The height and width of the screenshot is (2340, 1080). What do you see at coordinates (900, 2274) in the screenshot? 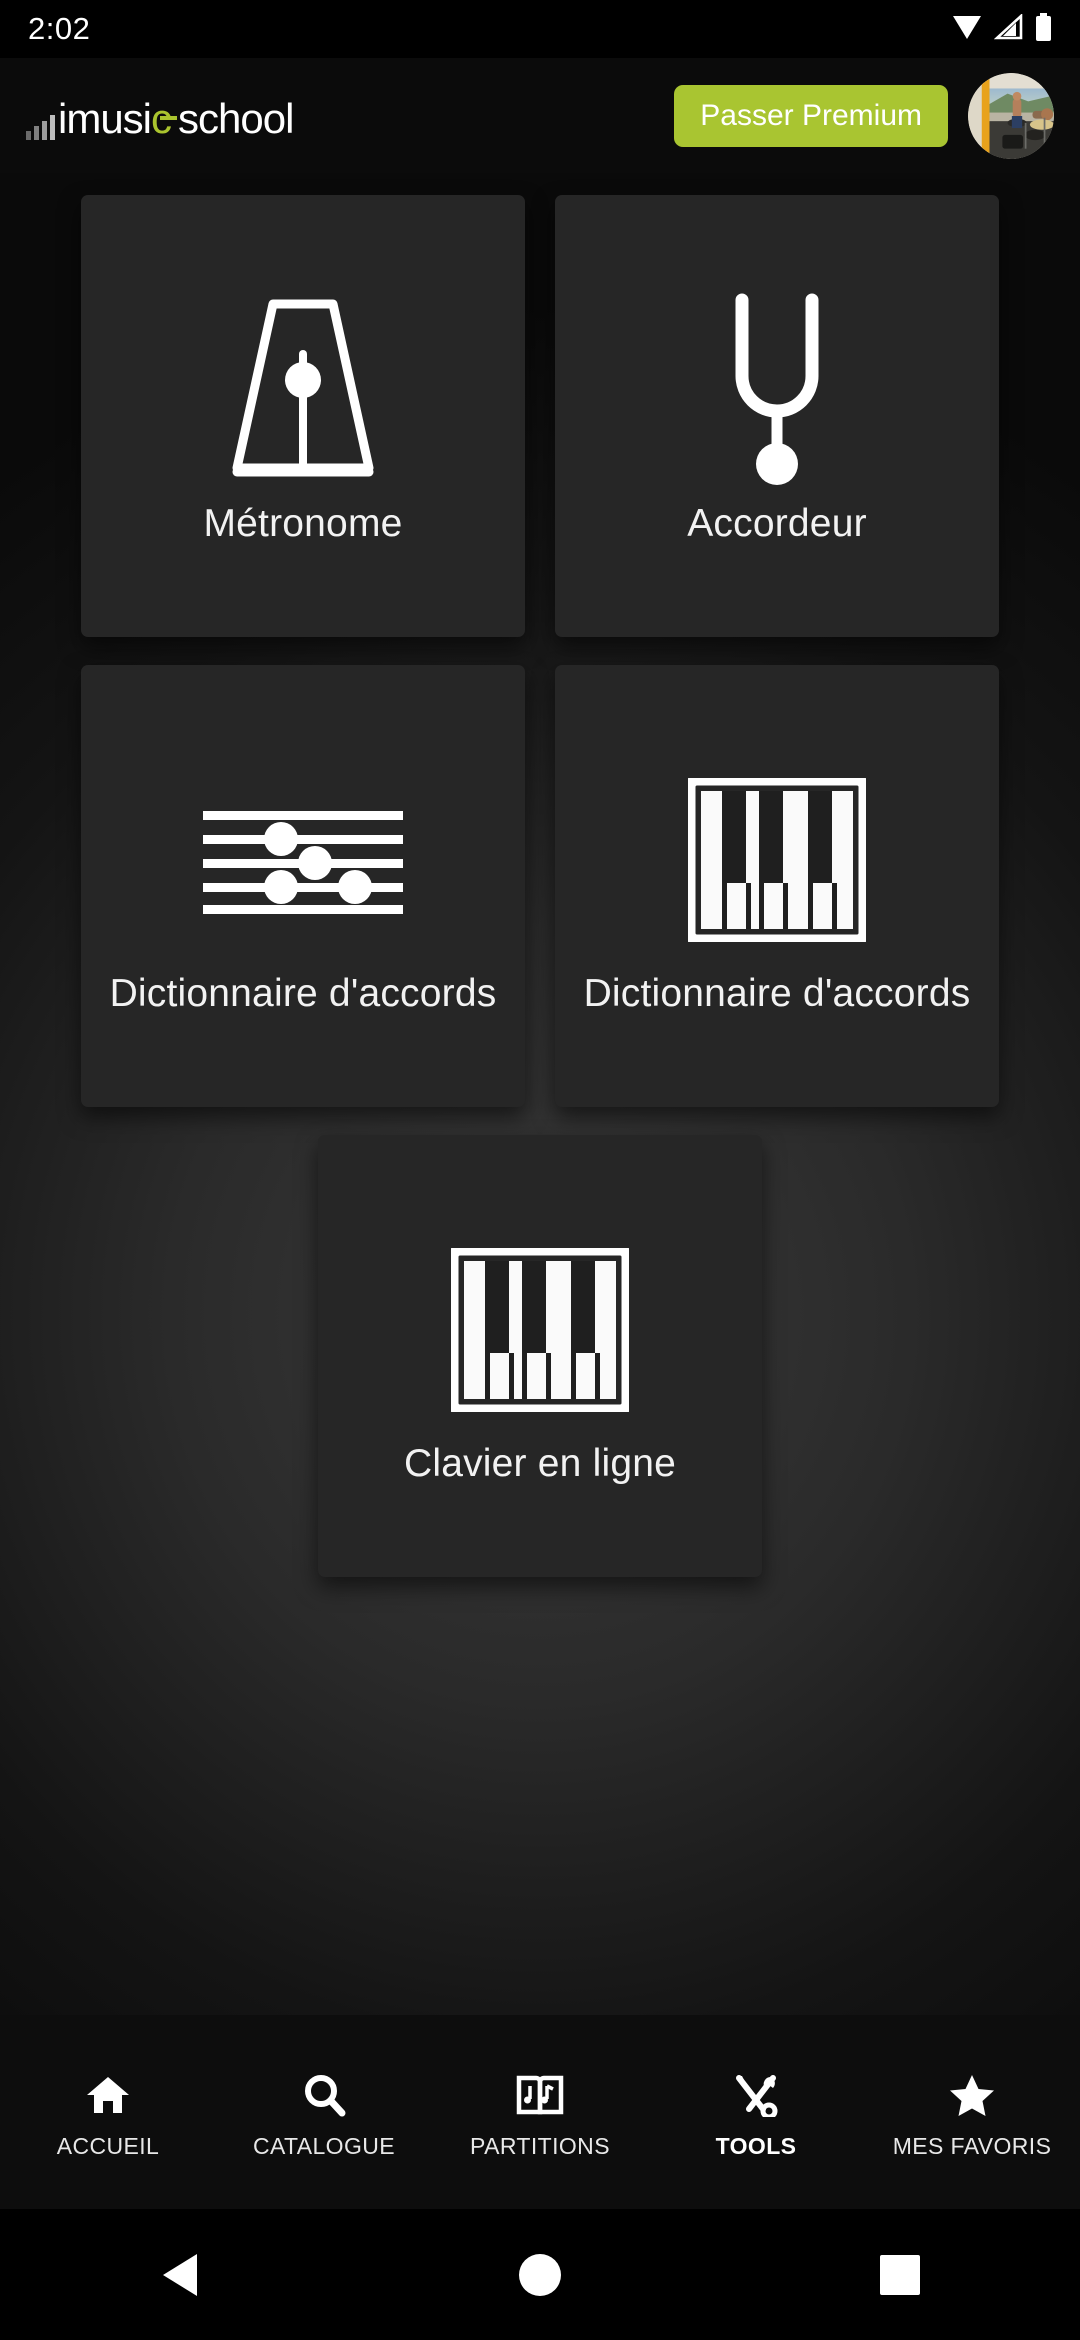
I see `recents-square-icon` at bounding box center [900, 2274].